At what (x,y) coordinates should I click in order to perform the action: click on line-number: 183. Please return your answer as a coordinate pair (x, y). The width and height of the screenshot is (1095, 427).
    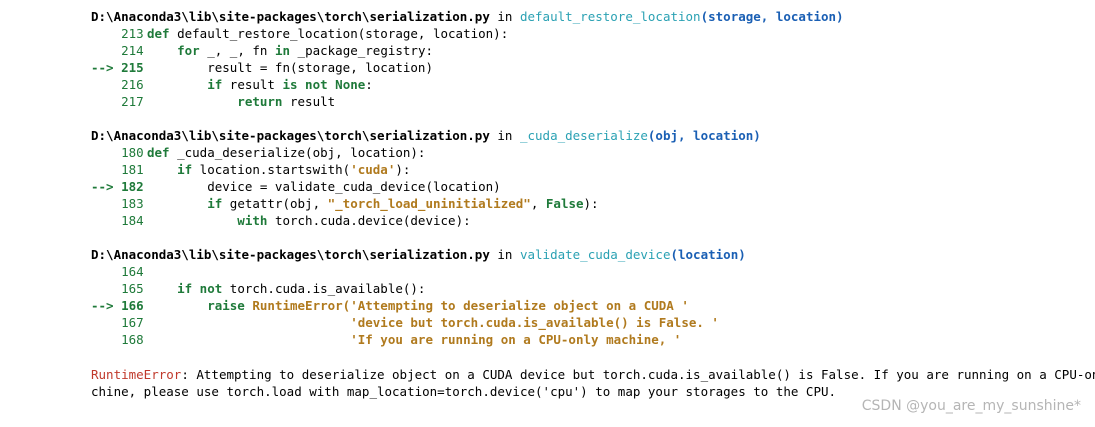
    Looking at the image, I should click on (117, 203).